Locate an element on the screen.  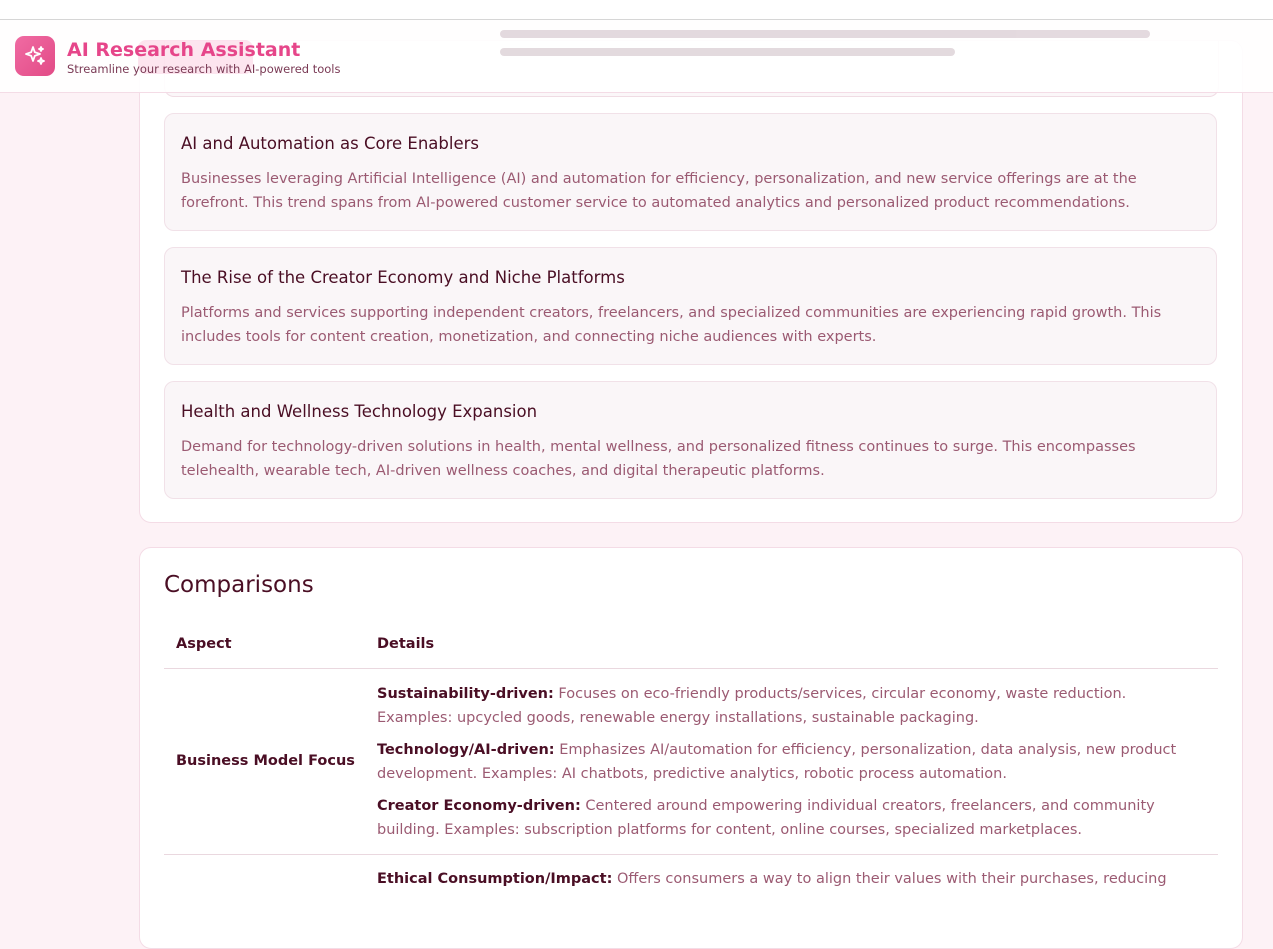
detail-label: Sustainability-driven: is located at coordinates (465, 694).